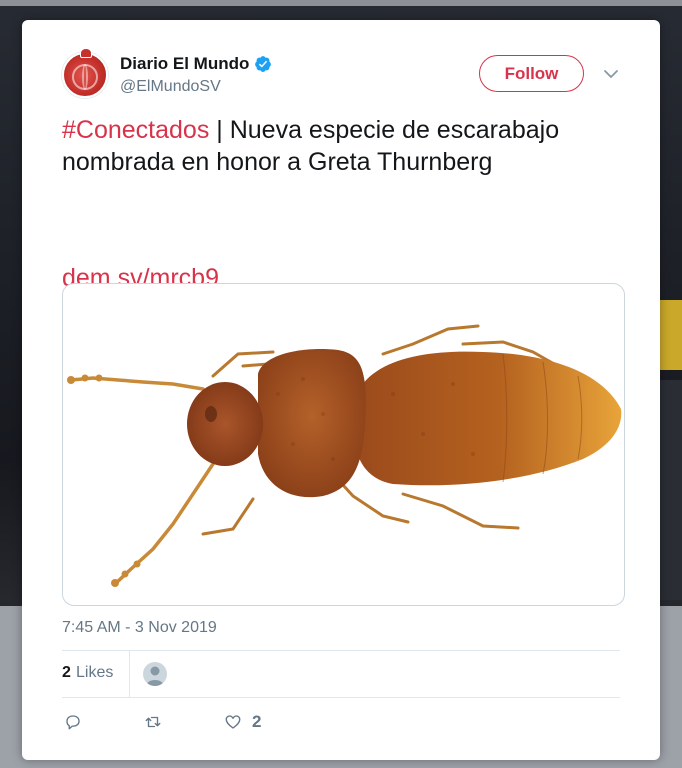  I want to click on chevron-down-icon, so click(611, 74).